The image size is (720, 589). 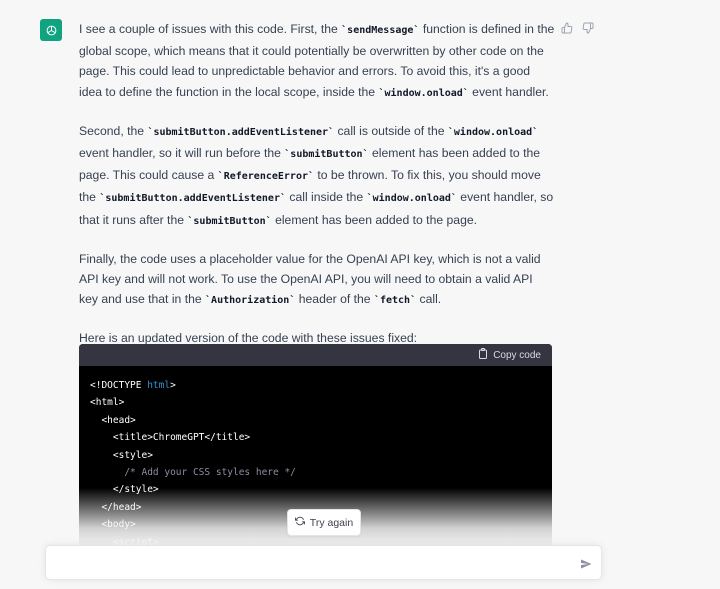 I want to click on inline-code: `Authorization`, so click(x=250, y=301).